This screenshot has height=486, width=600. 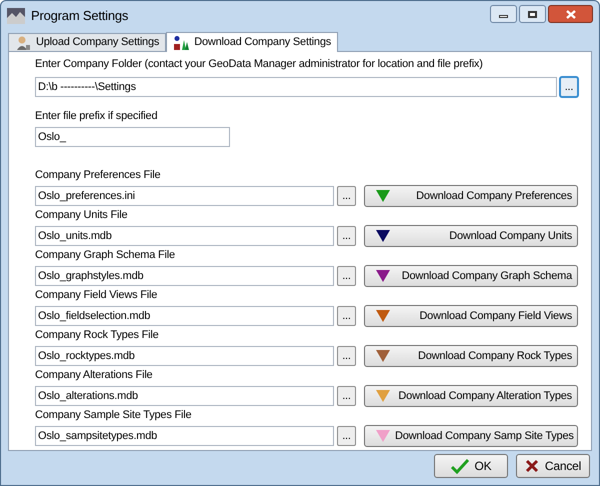 What do you see at coordinates (532, 14) in the screenshot?
I see `maximize-button` at bounding box center [532, 14].